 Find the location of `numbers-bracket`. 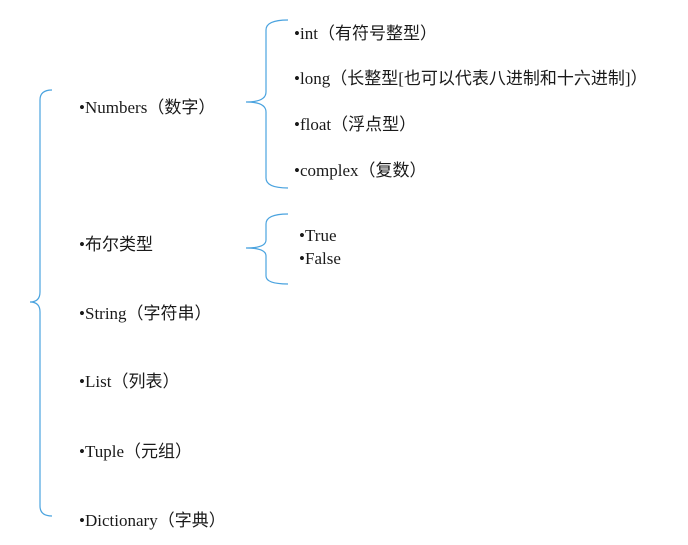

numbers-bracket is located at coordinates (267, 104).